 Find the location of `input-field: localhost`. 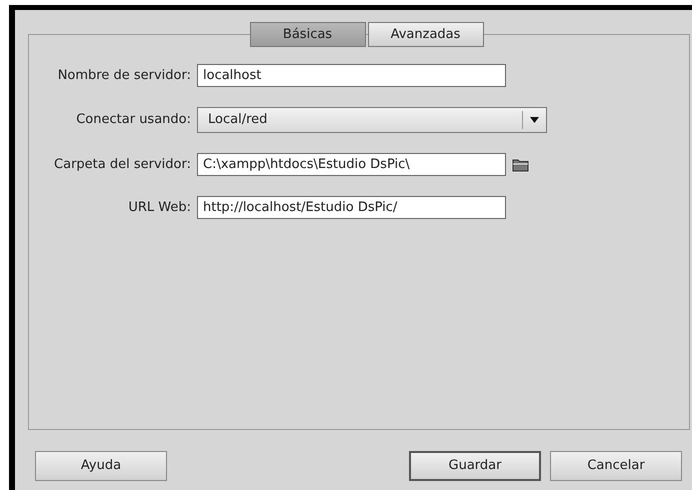

input-field: localhost is located at coordinates (351, 75).